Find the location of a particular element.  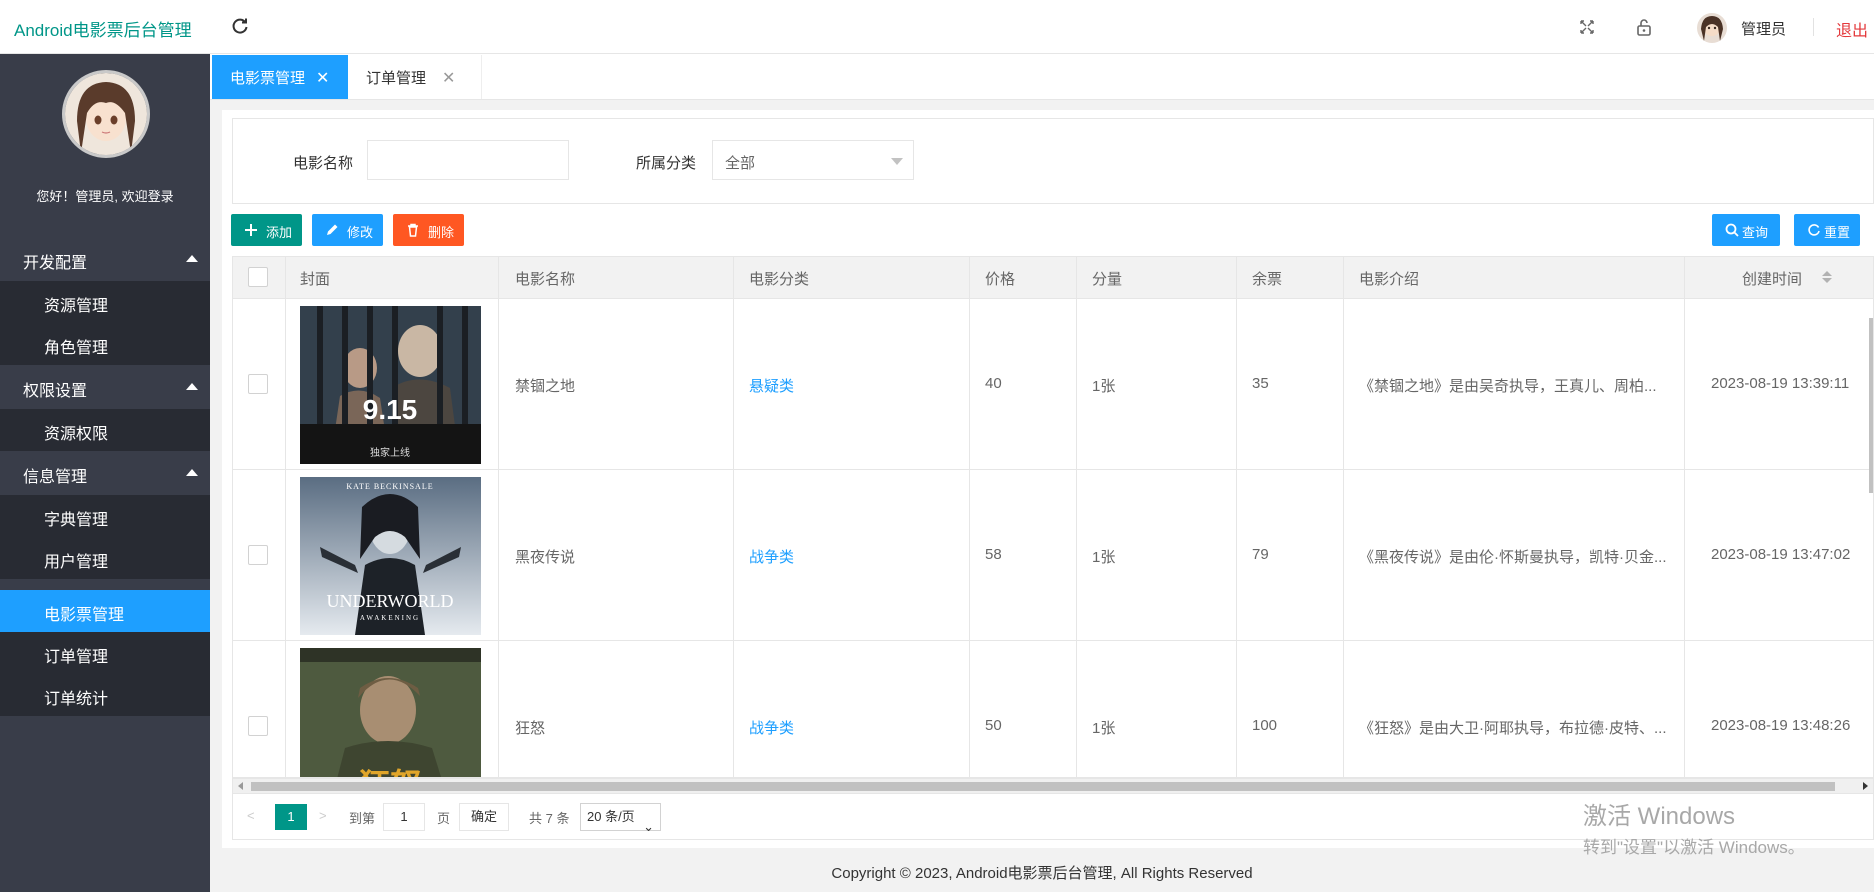

header-avatar is located at coordinates (1712, 28).